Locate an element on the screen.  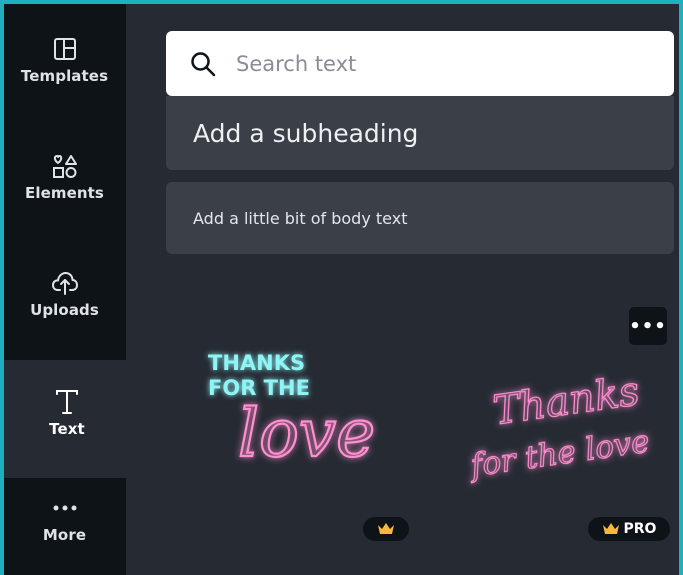
sidebar-item-elements: Elements is located at coordinates (64, 193).